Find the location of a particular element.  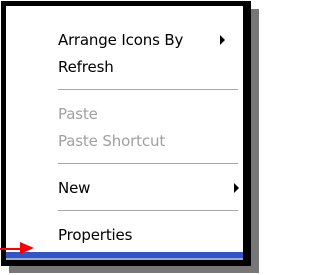

red-arrow-icon is located at coordinates (17, 248).